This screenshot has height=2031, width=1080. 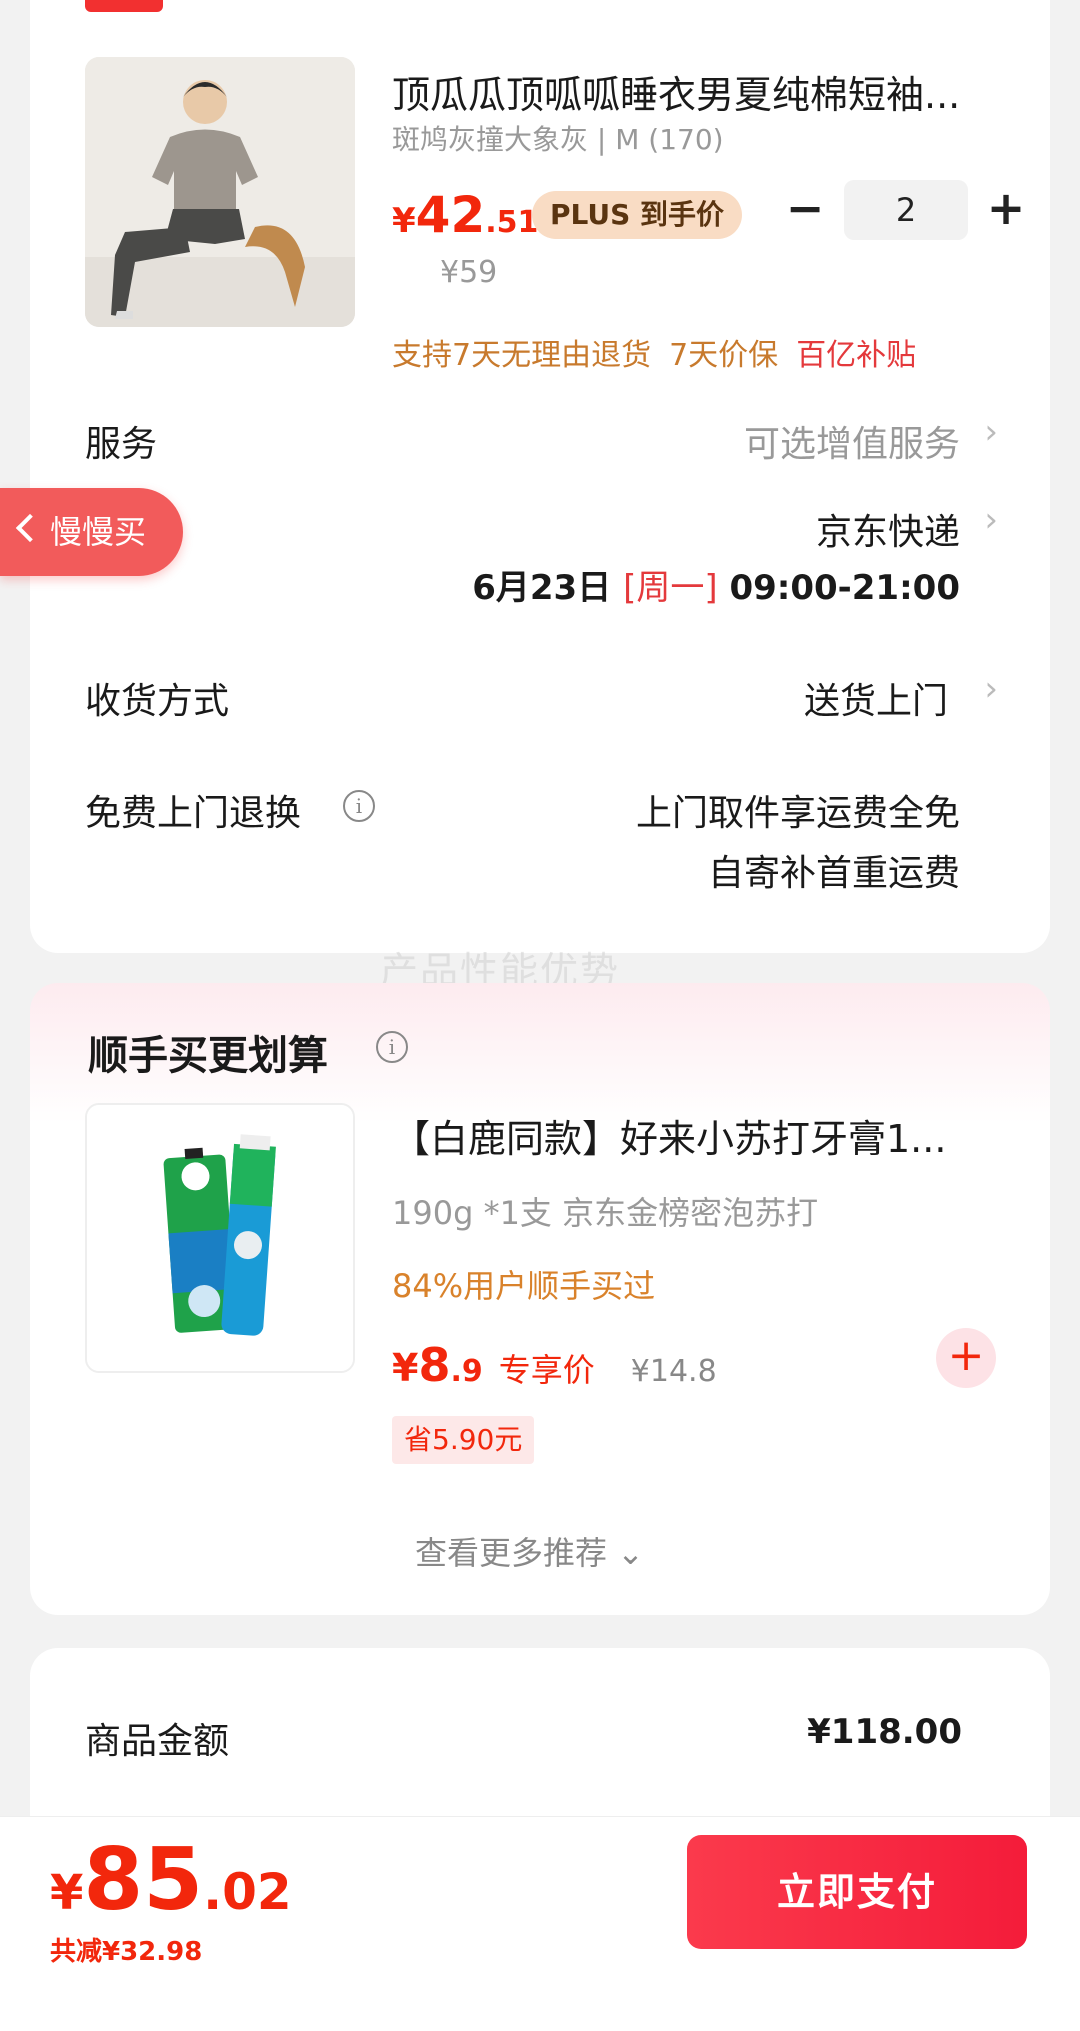 I want to click on pay-now-button: 立即支付, so click(x=857, y=1892).